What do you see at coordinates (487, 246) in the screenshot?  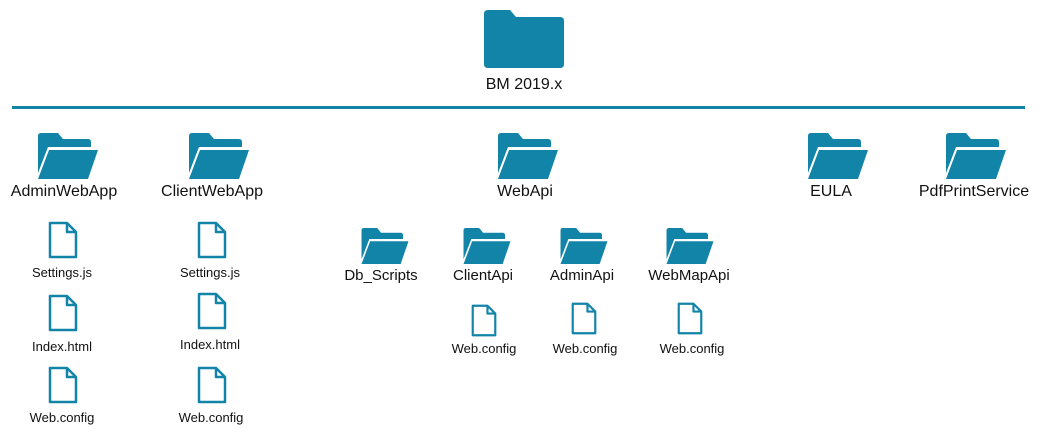 I see `folder-open-icon-clientapi` at bounding box center [487, 246].